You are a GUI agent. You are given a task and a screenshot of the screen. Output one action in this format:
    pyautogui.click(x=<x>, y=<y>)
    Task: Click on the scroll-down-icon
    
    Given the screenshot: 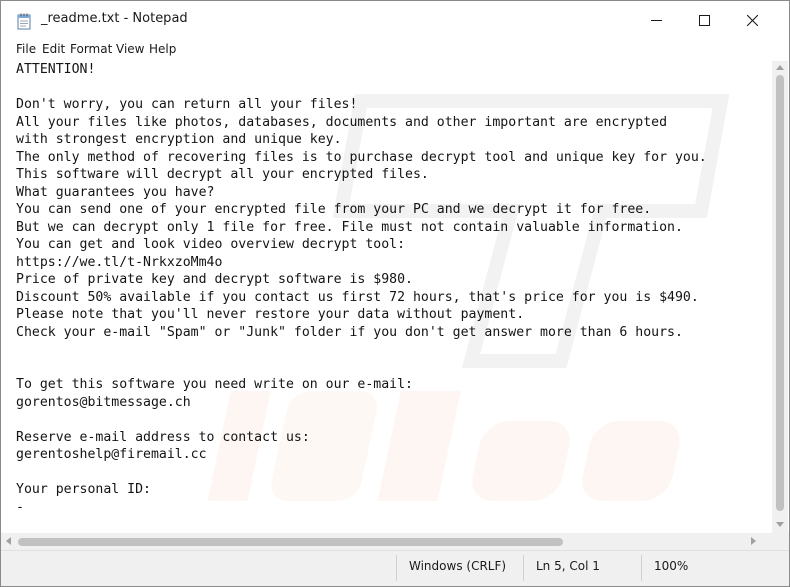 What is the action you would take?
    pyautogui.click(x=780, y=524)
    